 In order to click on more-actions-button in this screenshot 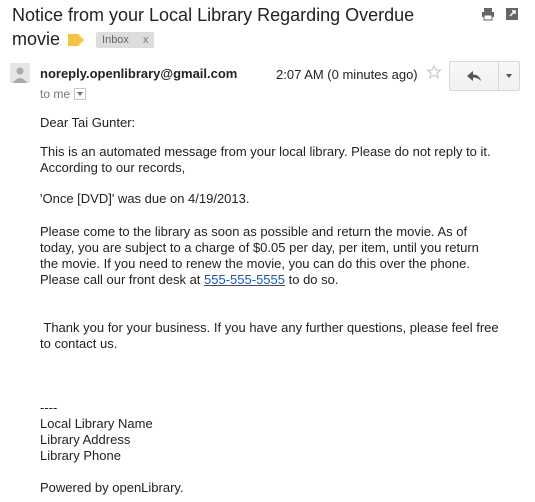, I will do `click(509, 76)`.